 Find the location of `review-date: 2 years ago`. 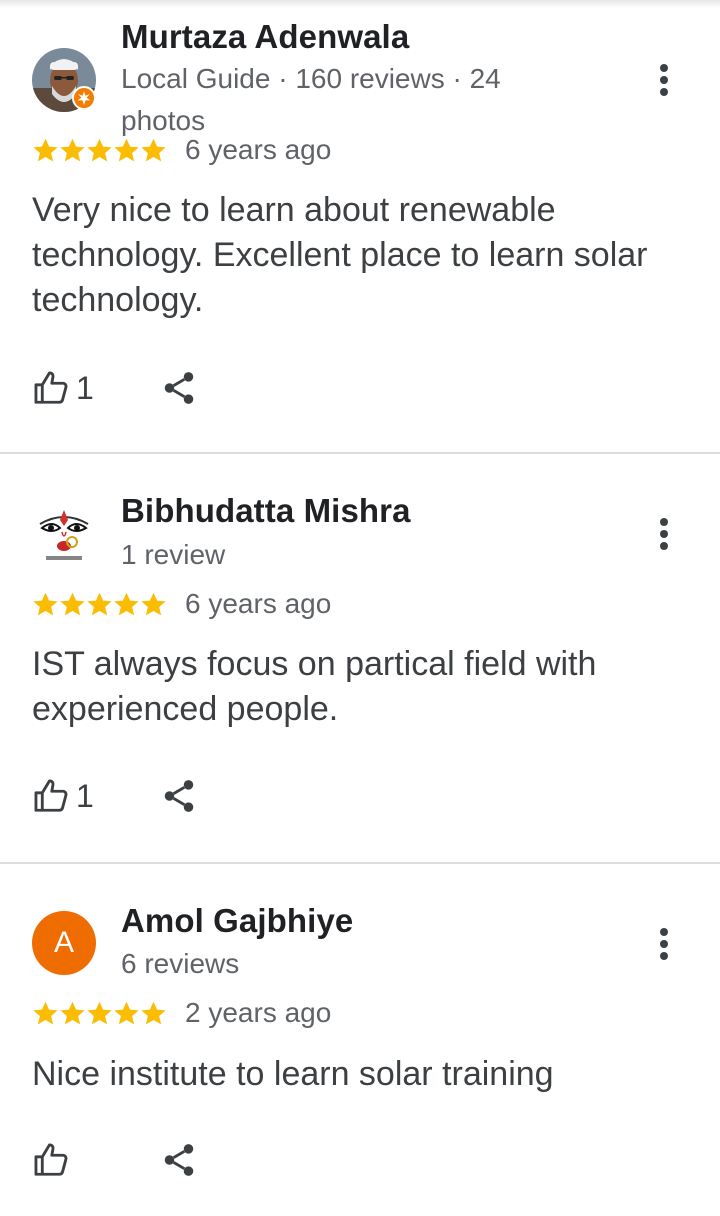

review-date: 2 years ago is located at coordinates (258, 1012).